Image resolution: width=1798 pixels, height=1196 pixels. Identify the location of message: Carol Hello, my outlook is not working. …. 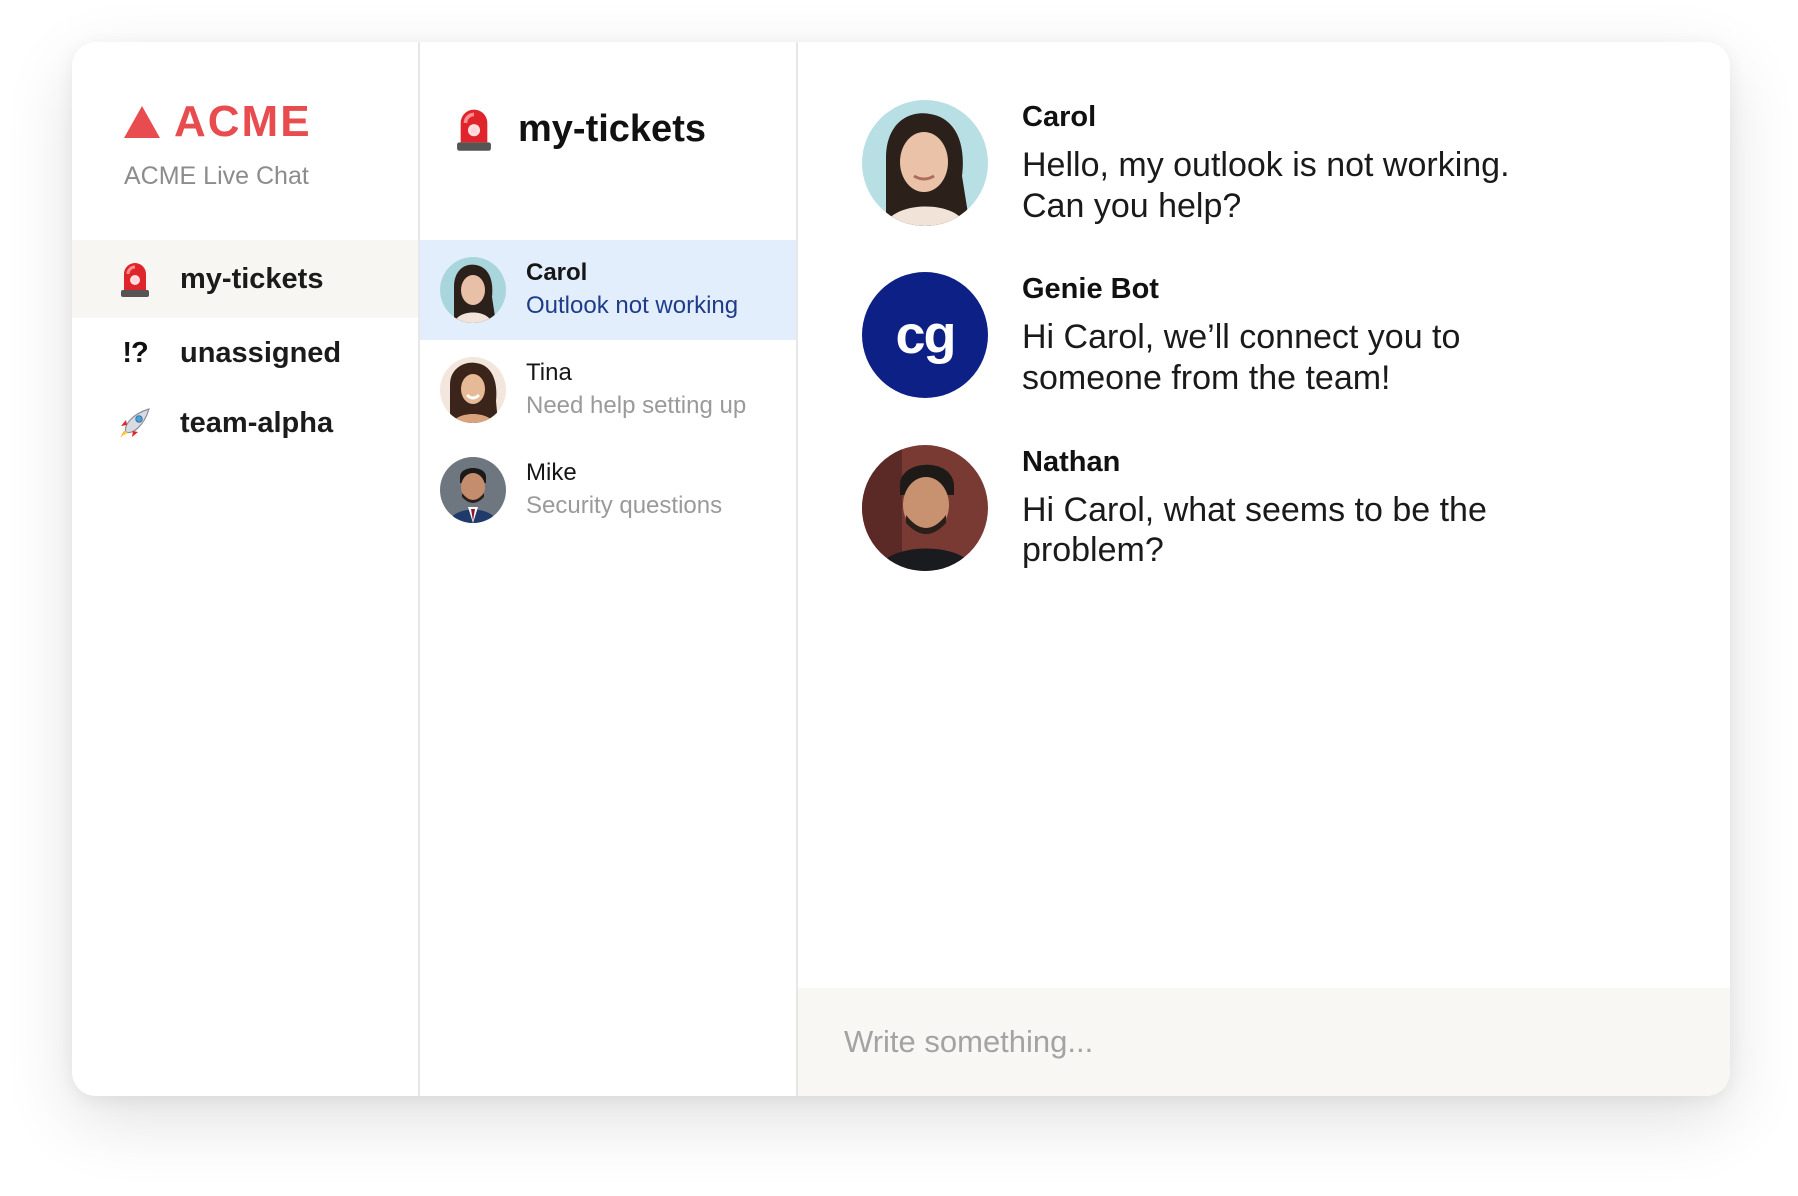
(1276, 163).